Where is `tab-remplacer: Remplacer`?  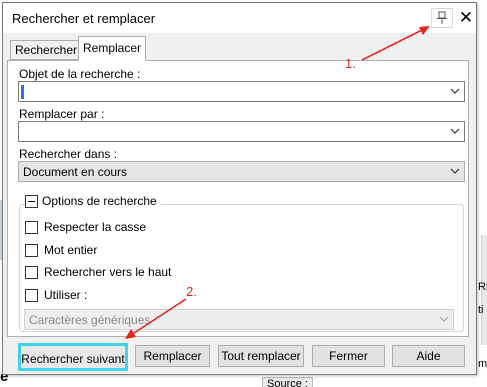 tab-remplacer: Remplacer is located at coordinates (112, 48).